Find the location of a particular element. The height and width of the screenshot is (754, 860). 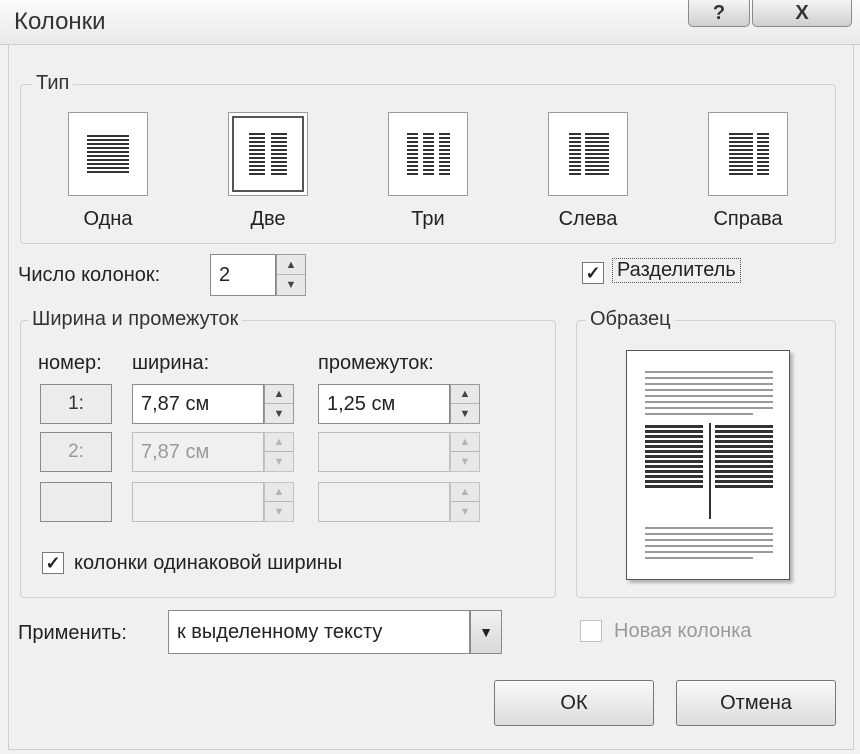

preset-left is located at coordinates (588, 154).